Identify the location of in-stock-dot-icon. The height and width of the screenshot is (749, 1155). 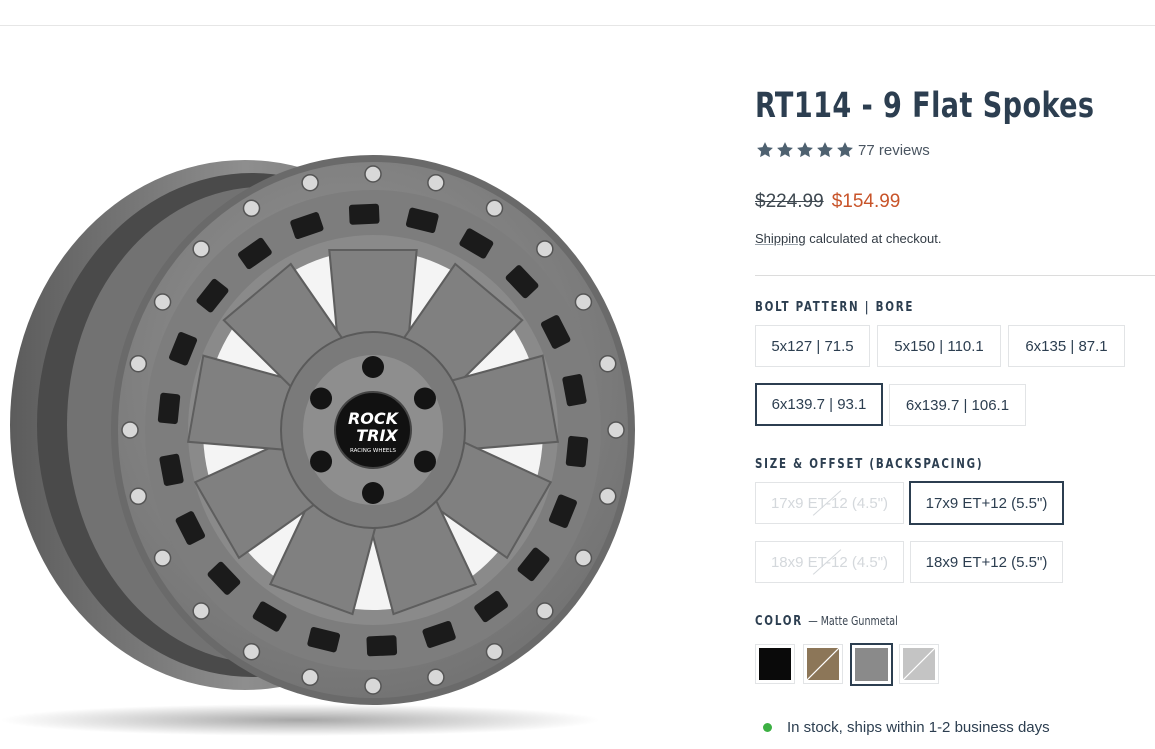
(767, 727).